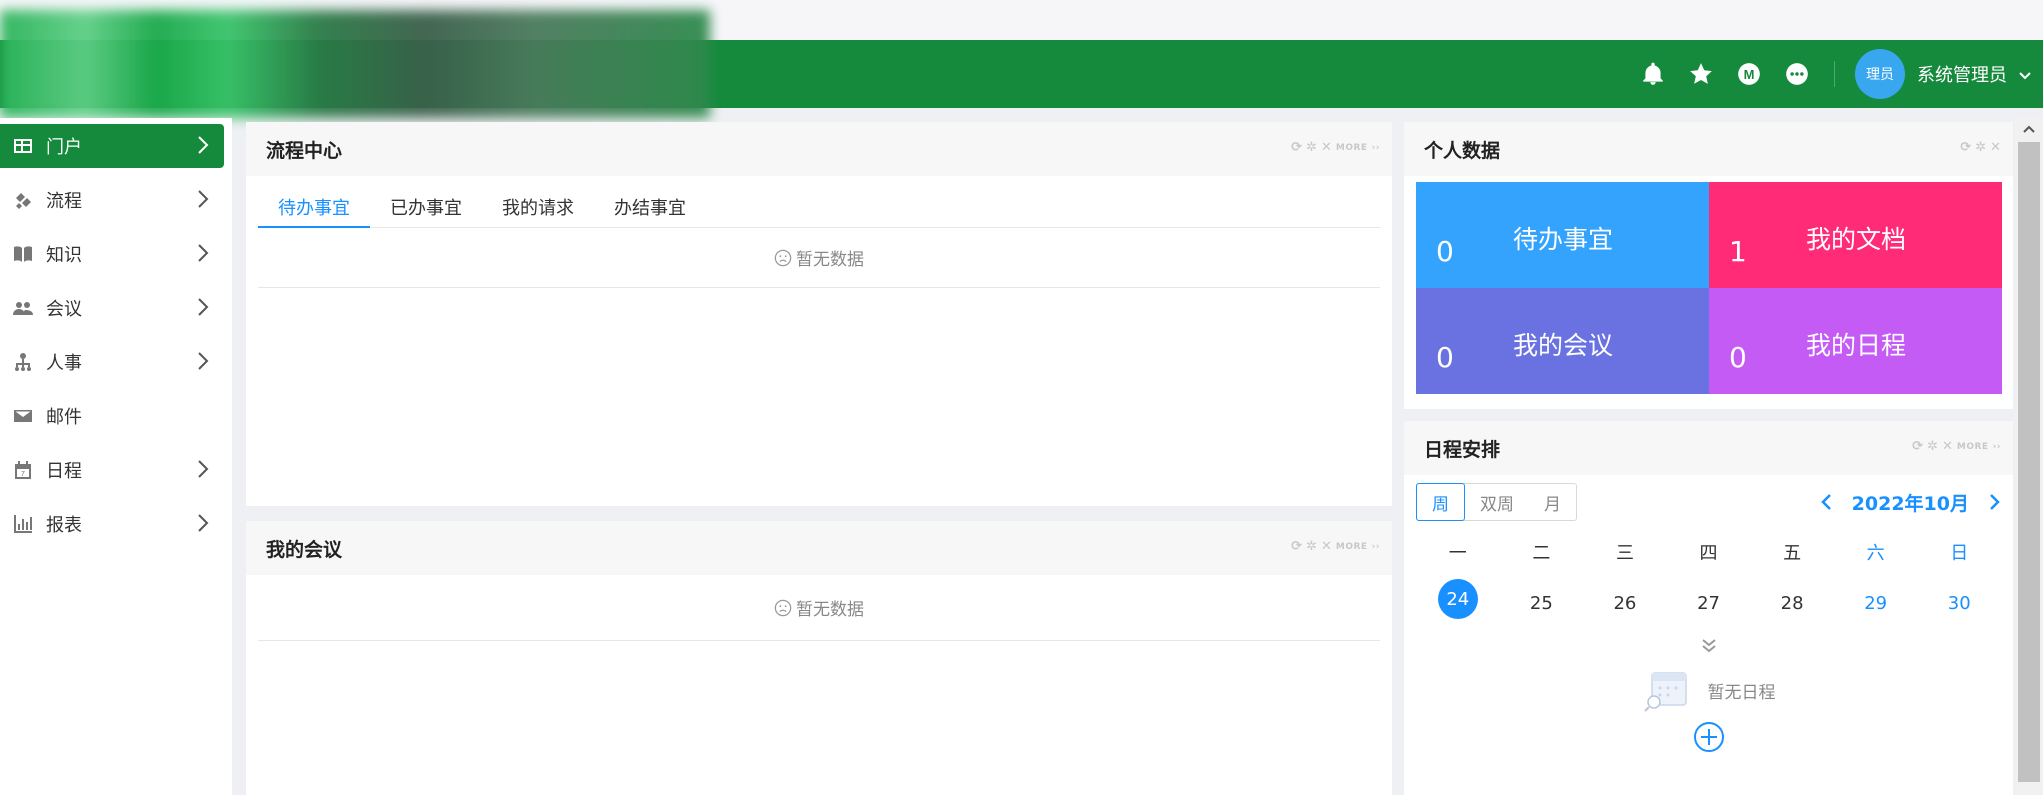 The image size is (2043, 795). Describe the element at coordinates (1457, 553) in the screenshot. I see `weekday-label: 一` at that location.